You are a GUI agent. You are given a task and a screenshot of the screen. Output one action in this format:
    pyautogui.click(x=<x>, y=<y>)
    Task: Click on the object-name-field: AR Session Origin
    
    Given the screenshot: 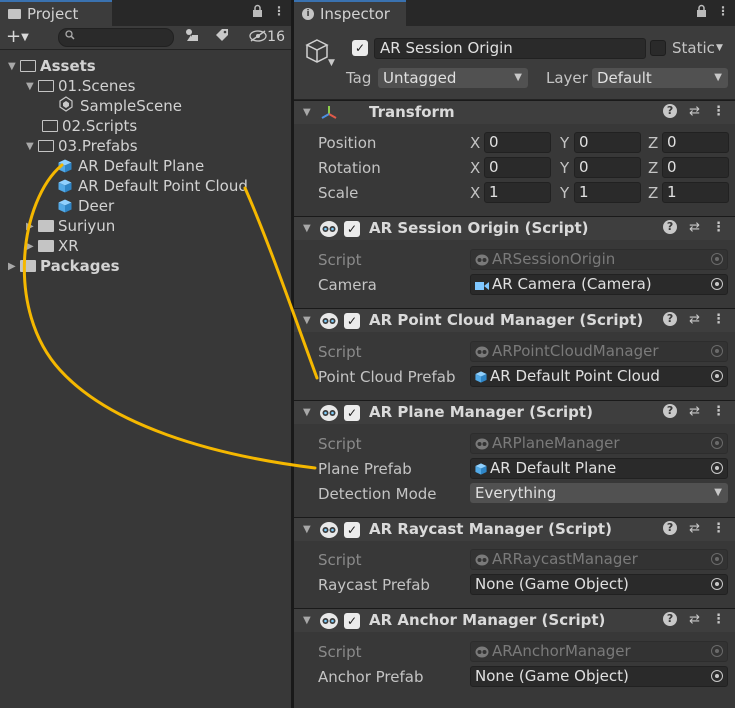 What is the action you would take?
    pyautogui.click(x=510, y=48)
    